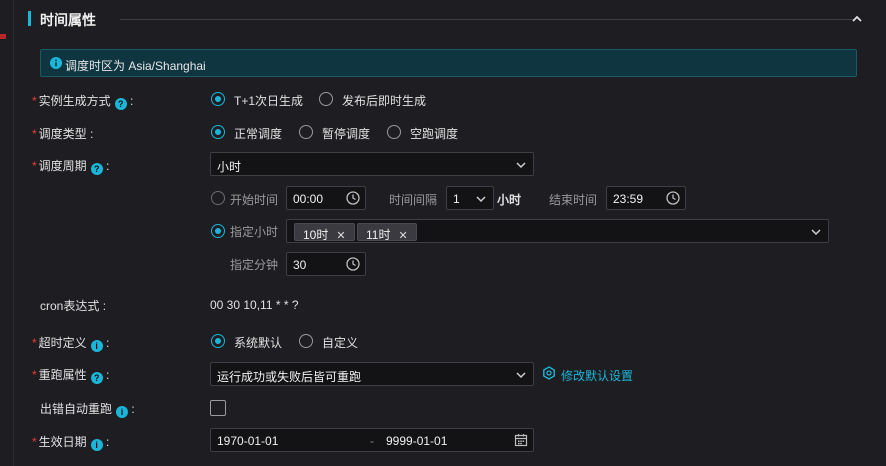  Describe the element at coordinates (289, 377) in the screenshot. I see `rerun-value: 运行成功或失败后皆可重跑` at that location.